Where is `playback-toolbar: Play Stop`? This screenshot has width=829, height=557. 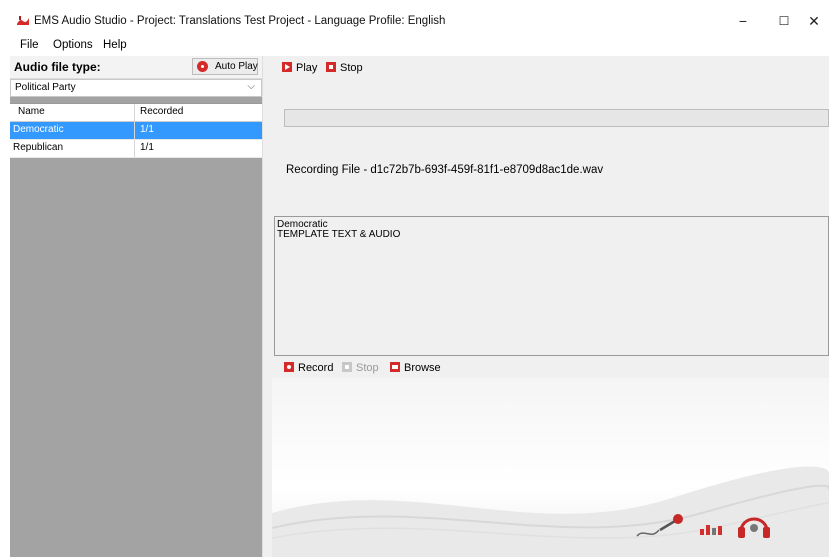 playback-toolbar: Play Stop is located at coordinates (550, 68).